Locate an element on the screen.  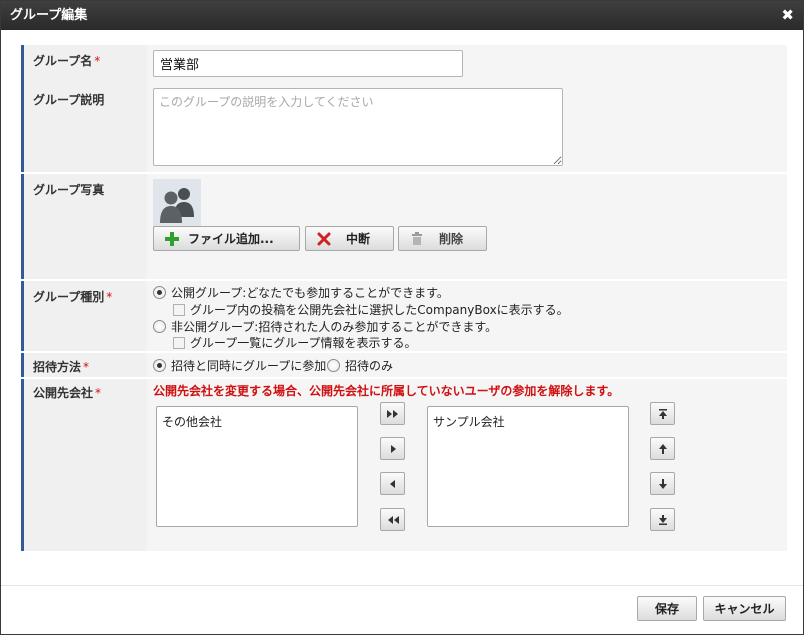
move-right-icon is located at coordinates (393, 448).